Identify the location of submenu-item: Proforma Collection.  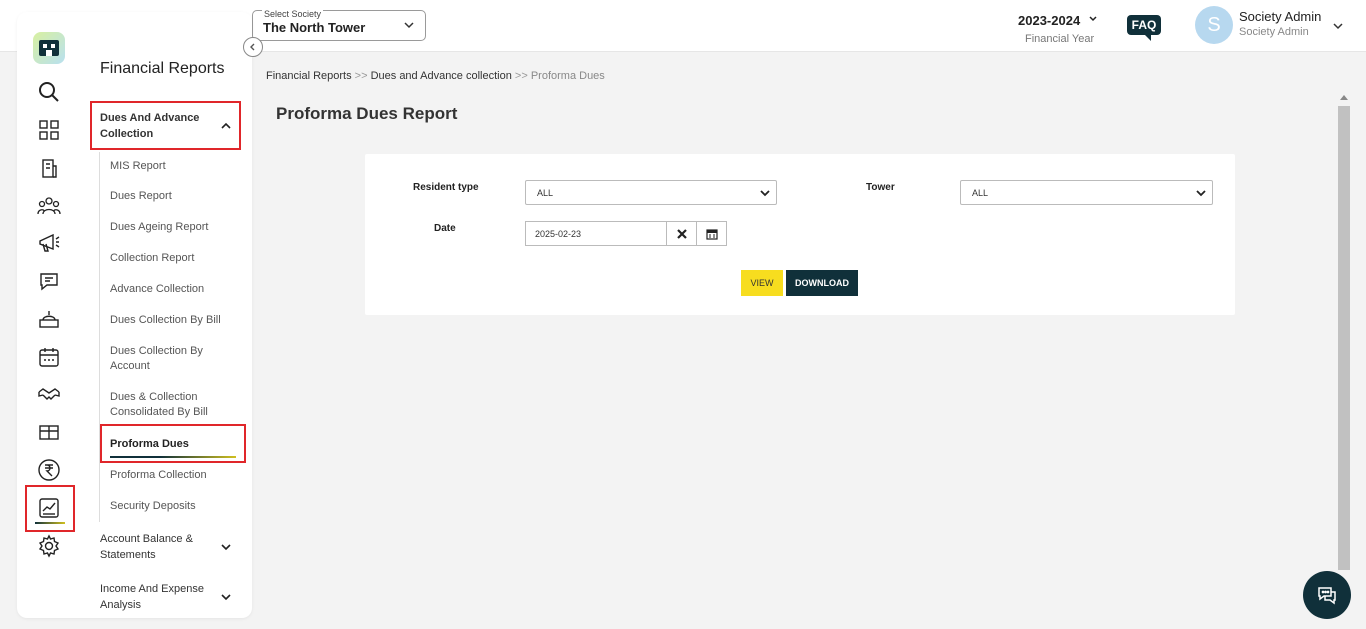
(158, 475).